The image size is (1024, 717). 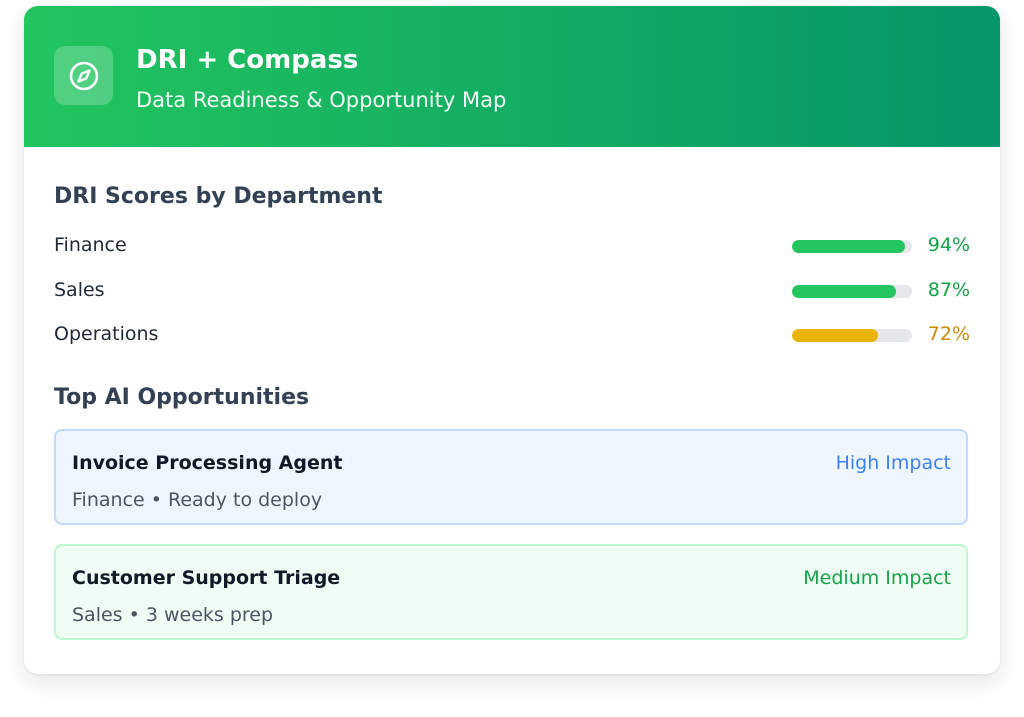 What do you see at coordinates (948, 334) in the screenshot?
I see `dri-percent: 72%` at bounding box center [948, 334].